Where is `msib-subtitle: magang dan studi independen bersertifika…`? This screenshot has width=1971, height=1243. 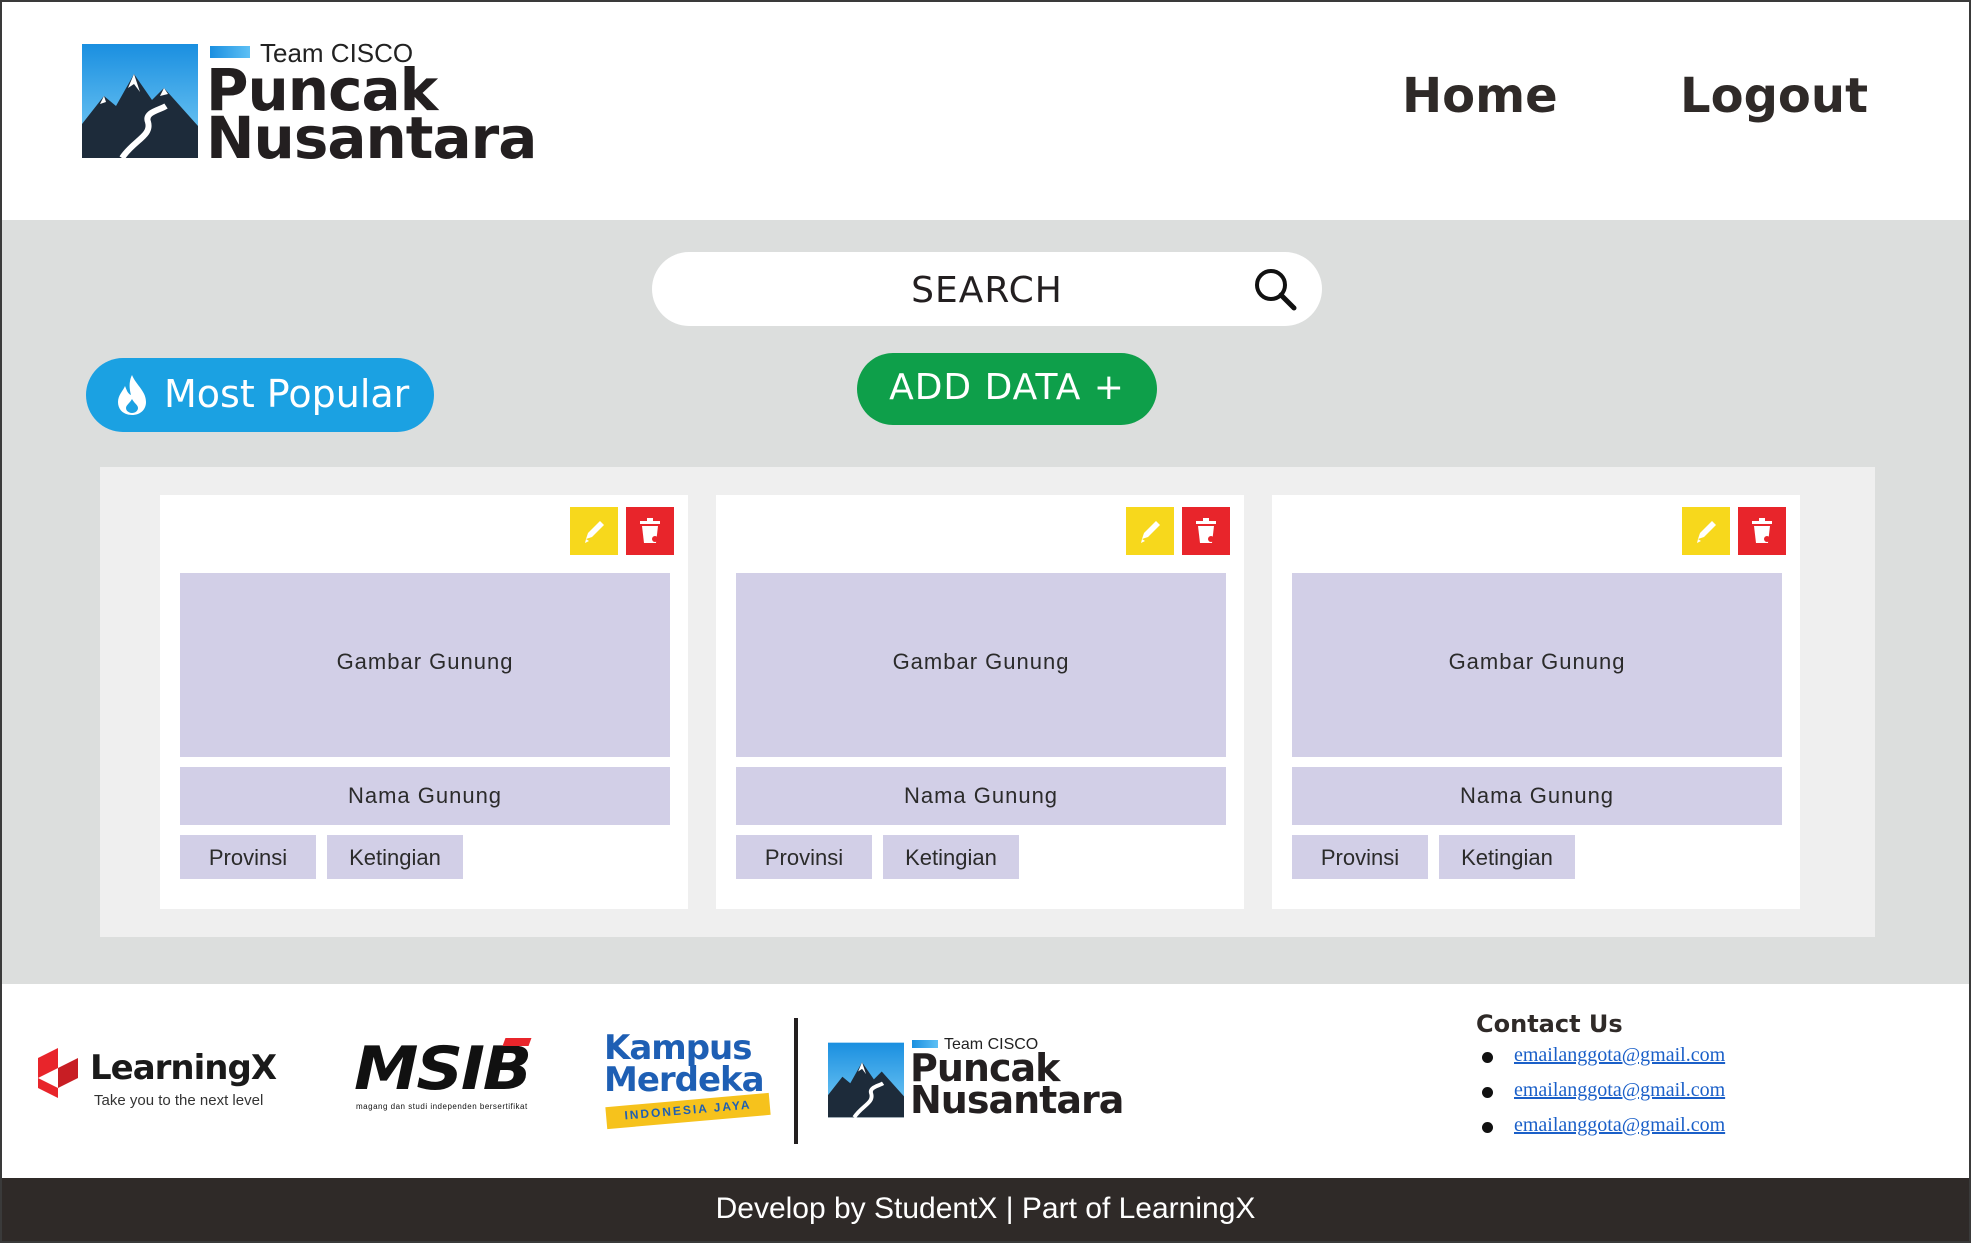 msib-subtitle: magang dan studi independen bersertifika… is located at coordinates (442, 1106).